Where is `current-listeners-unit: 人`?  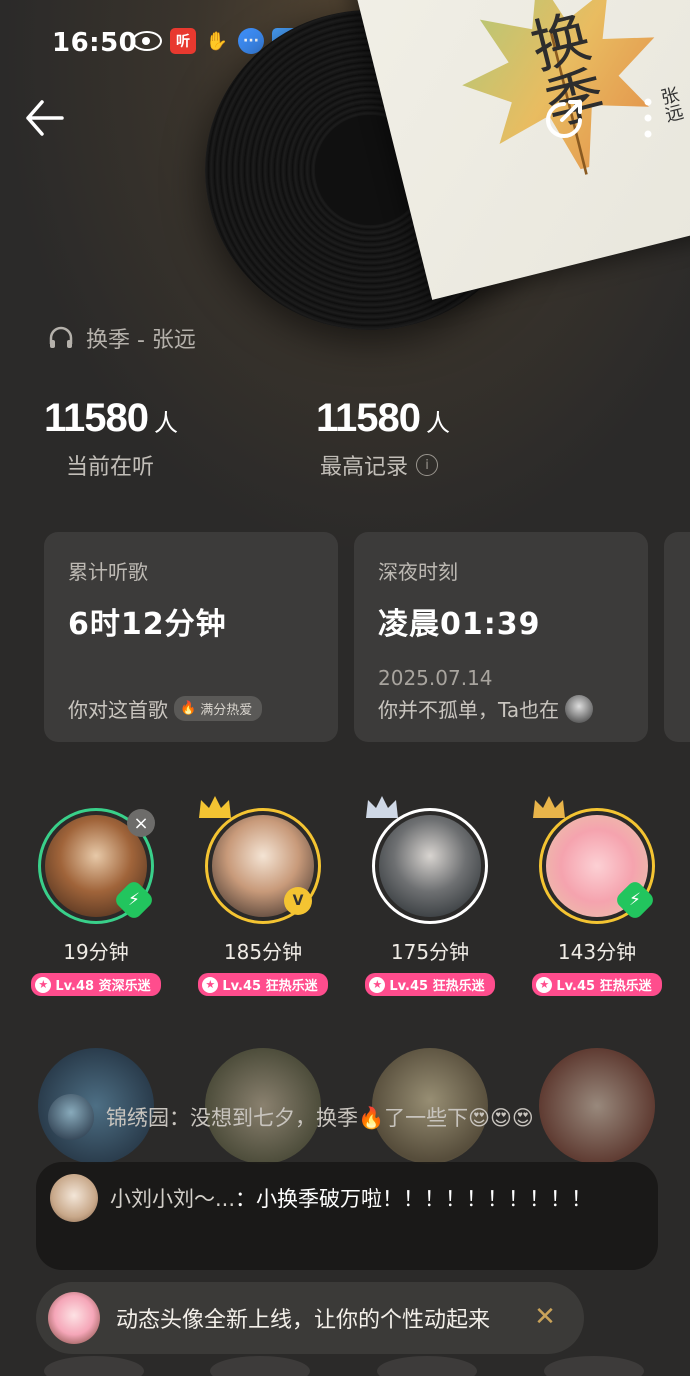 current-listeners-unit: 人 is located at coordinates (166, 423).